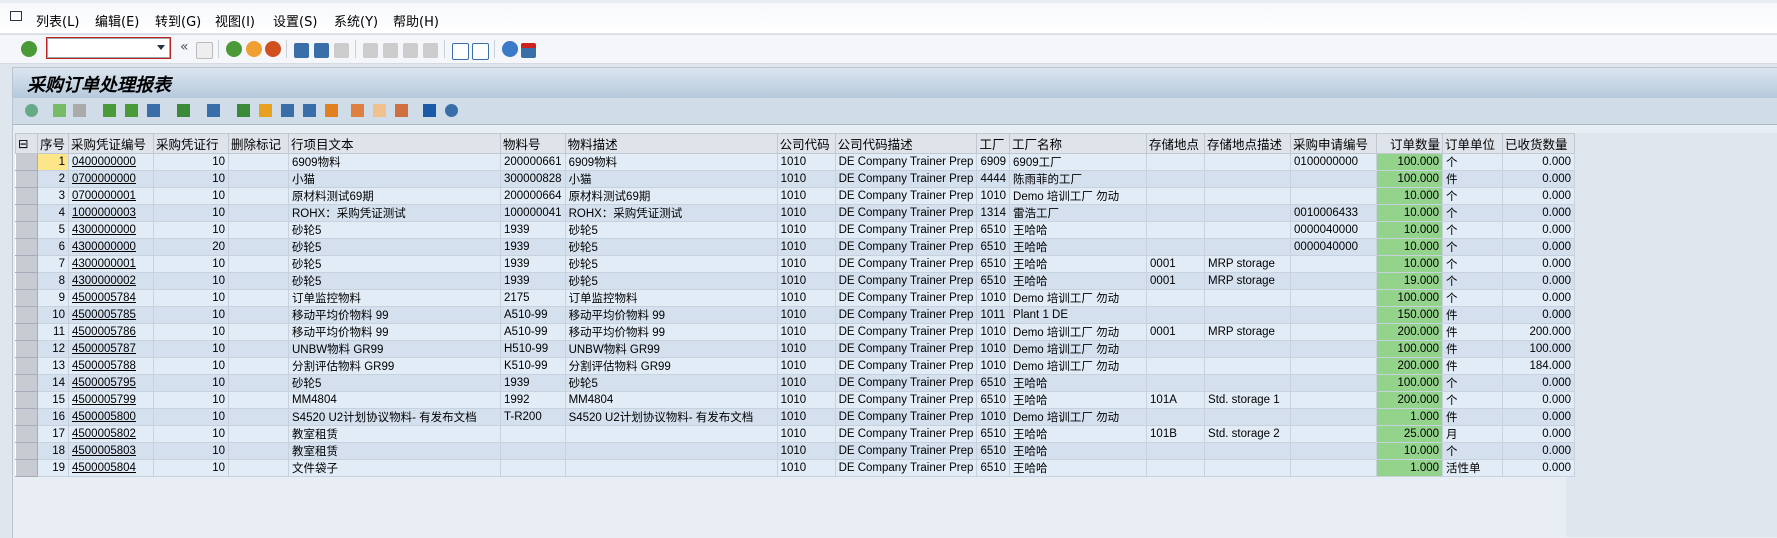 This screenshot has width=1777, height=538. I want to click on column-header-material-number: 物料号, so click(533, 143).